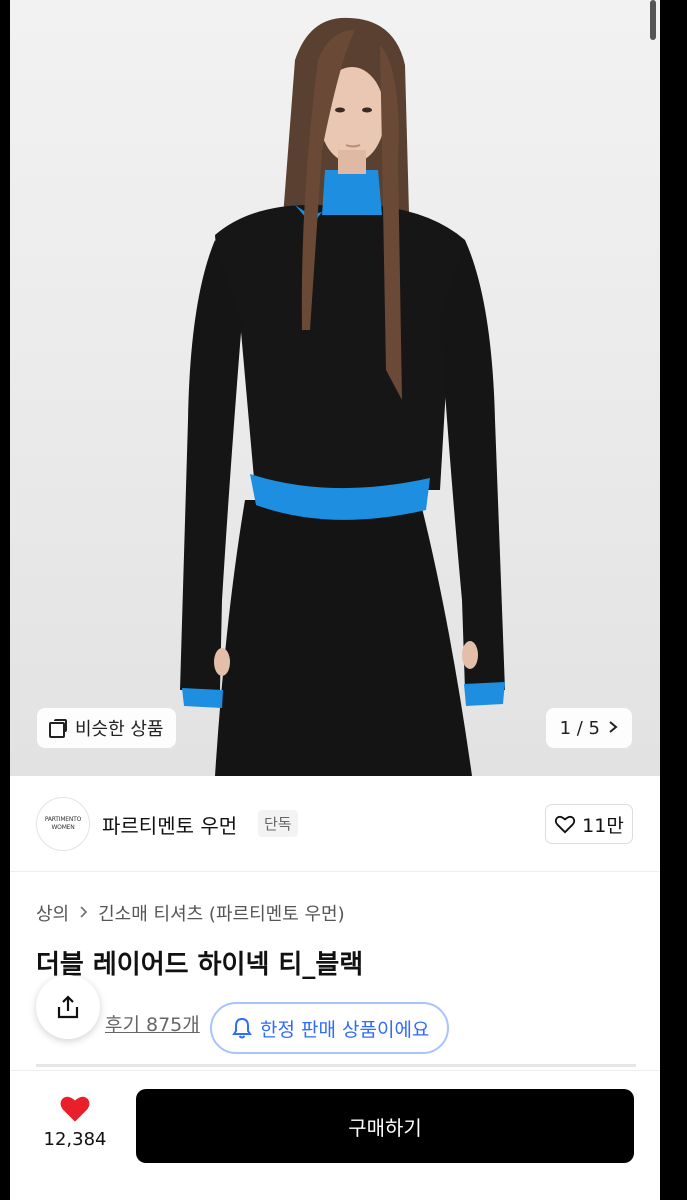 This screenshot has height=1200, width=687. I want to click on brand-logo-line2: WOMEN, so click(63, 827).